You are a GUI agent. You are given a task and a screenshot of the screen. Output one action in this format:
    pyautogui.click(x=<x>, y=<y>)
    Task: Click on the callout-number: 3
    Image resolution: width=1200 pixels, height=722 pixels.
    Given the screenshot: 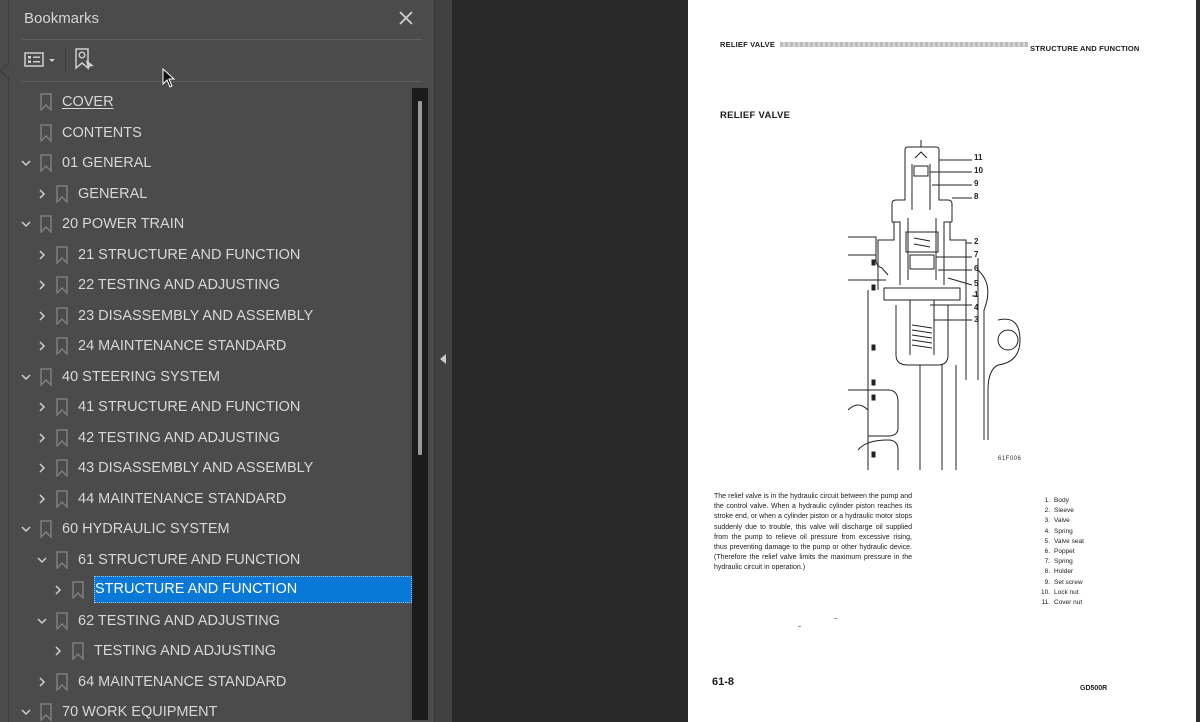 What is the action you would take?
    pyautogui.click(x=976, y=319)
    